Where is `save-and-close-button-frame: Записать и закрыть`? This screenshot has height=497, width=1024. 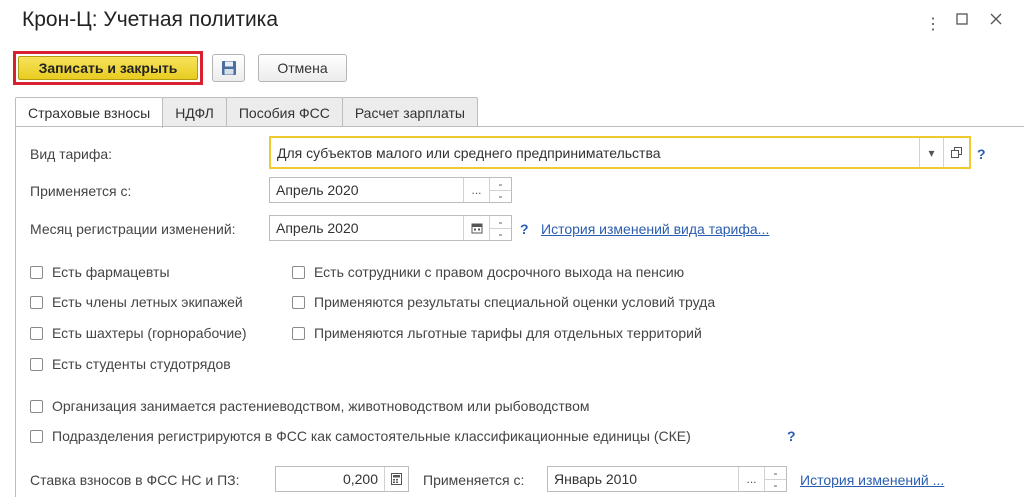
save-and-close-button-frame: Записать и закрыть is located at coordinates (108, 68).